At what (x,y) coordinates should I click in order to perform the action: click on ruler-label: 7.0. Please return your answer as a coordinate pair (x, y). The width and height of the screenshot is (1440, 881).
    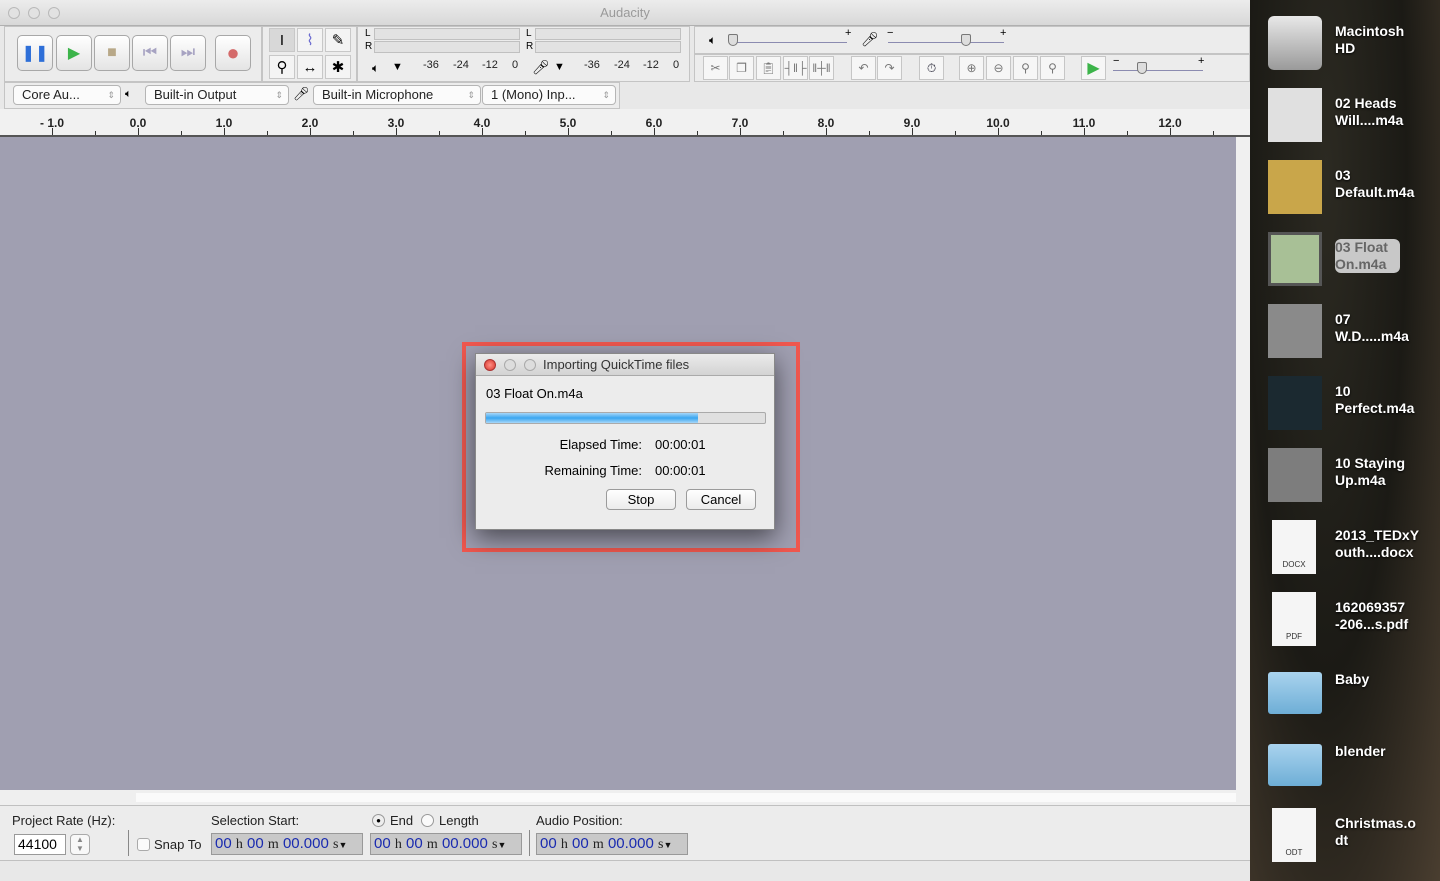
    Looking at the image, I should click on (740, 123).